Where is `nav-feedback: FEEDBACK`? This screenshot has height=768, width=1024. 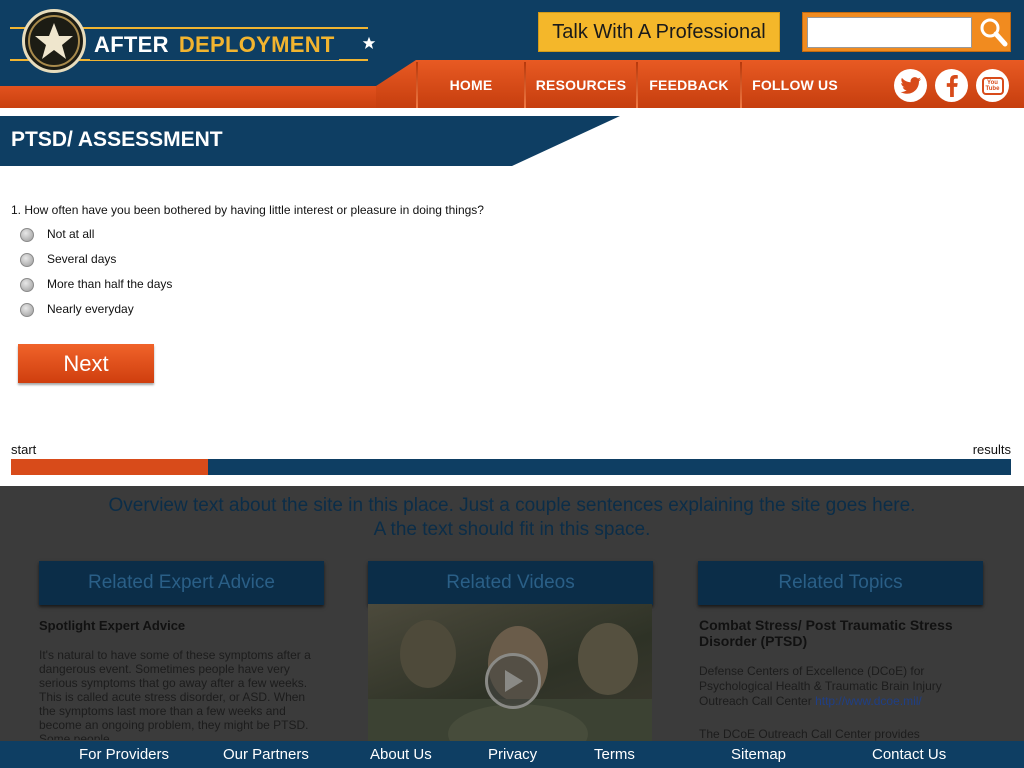
nav-feedback: FEEDBACK is located at coordinates (689, 85).